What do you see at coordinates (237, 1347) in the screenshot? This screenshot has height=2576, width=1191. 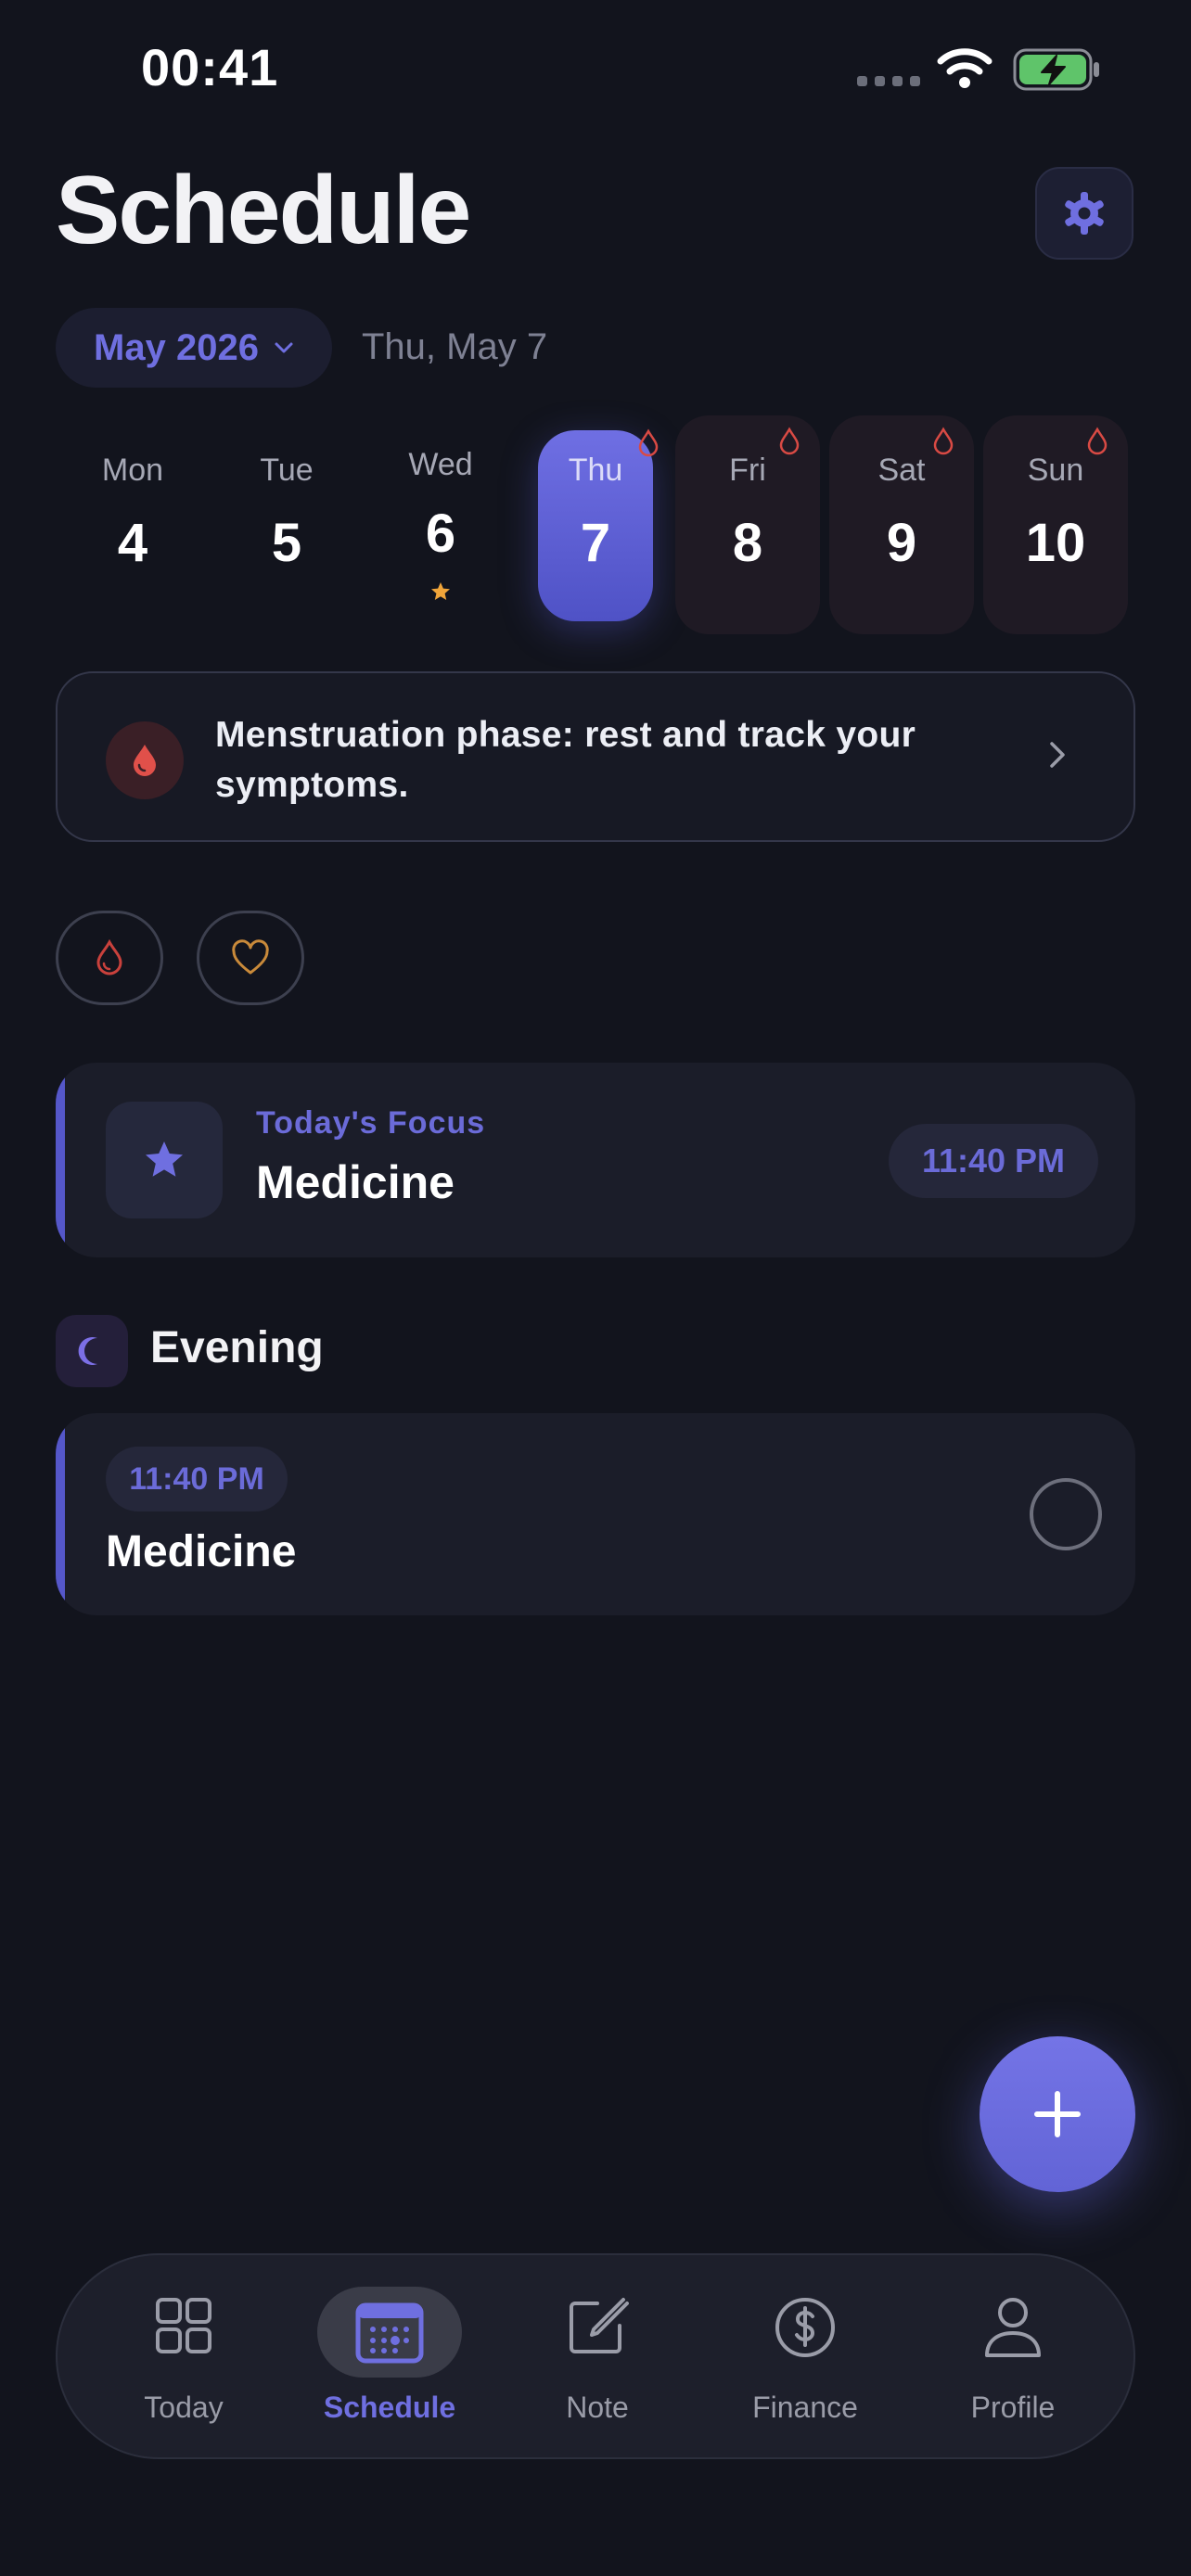 I see `section-title: Evening` at bounding box center [237, 1347].